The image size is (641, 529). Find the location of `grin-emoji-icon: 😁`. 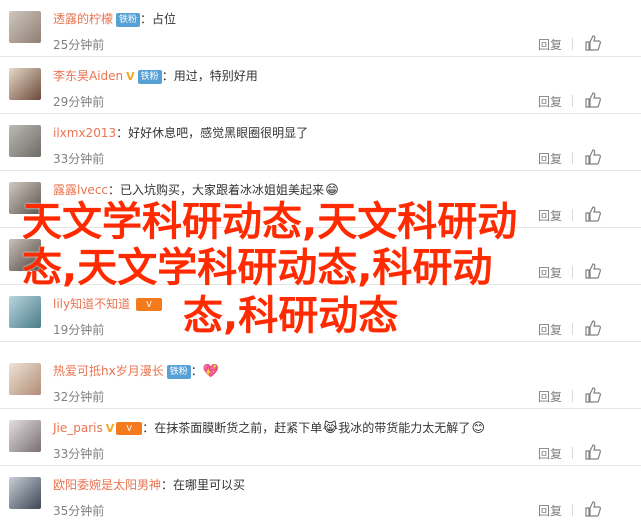

grin-emoji-icon: 😁 is located at coordinates (332, 190).